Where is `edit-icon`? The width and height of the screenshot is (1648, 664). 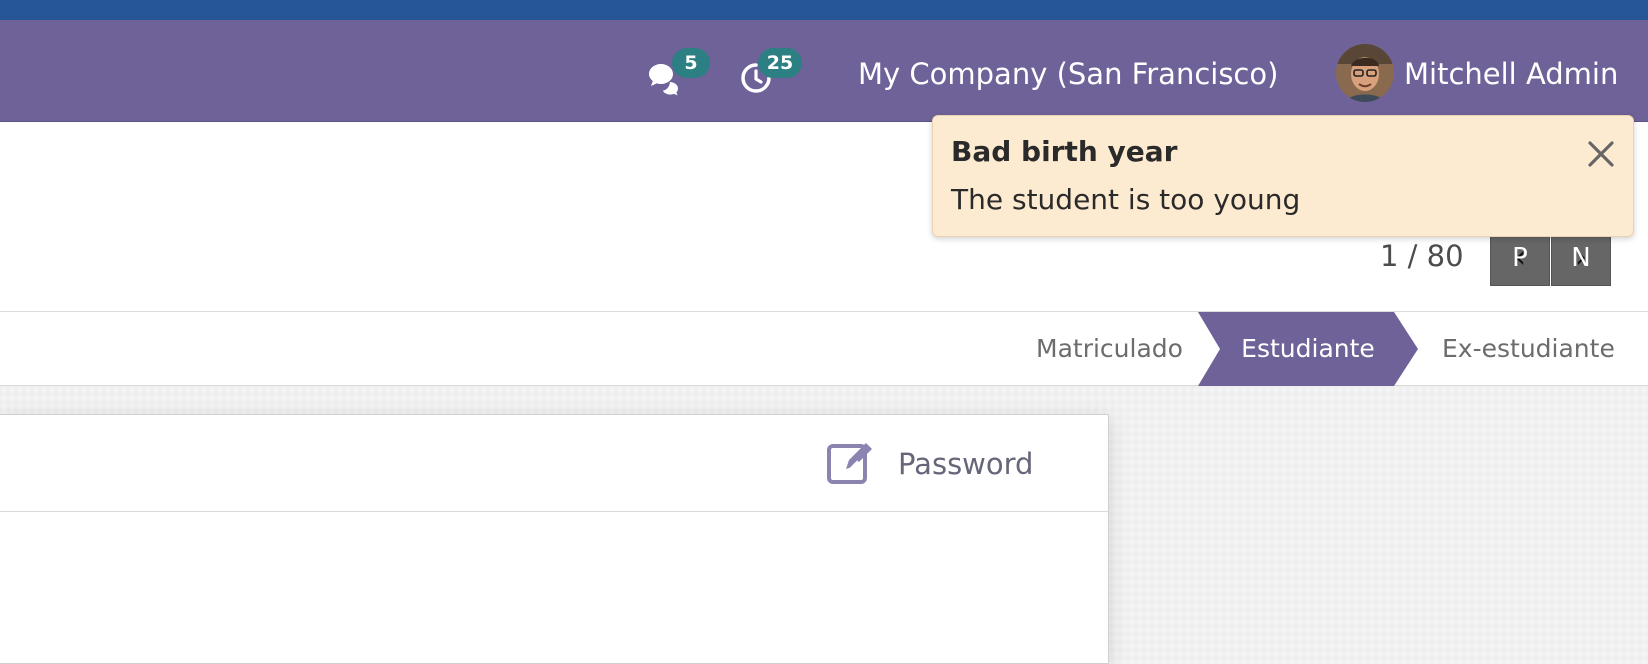 edit-icon is located at coordinates (849, 463).